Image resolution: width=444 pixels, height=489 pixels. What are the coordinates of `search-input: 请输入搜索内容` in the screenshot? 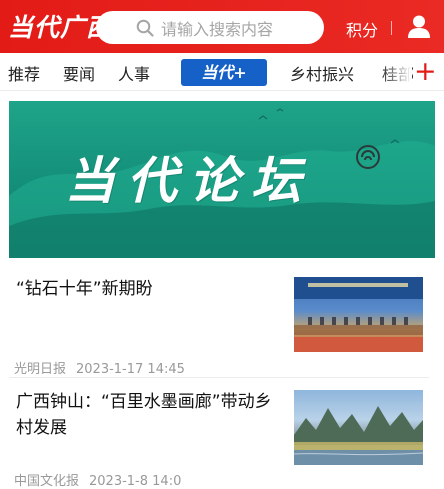 It's located at (217, 28).